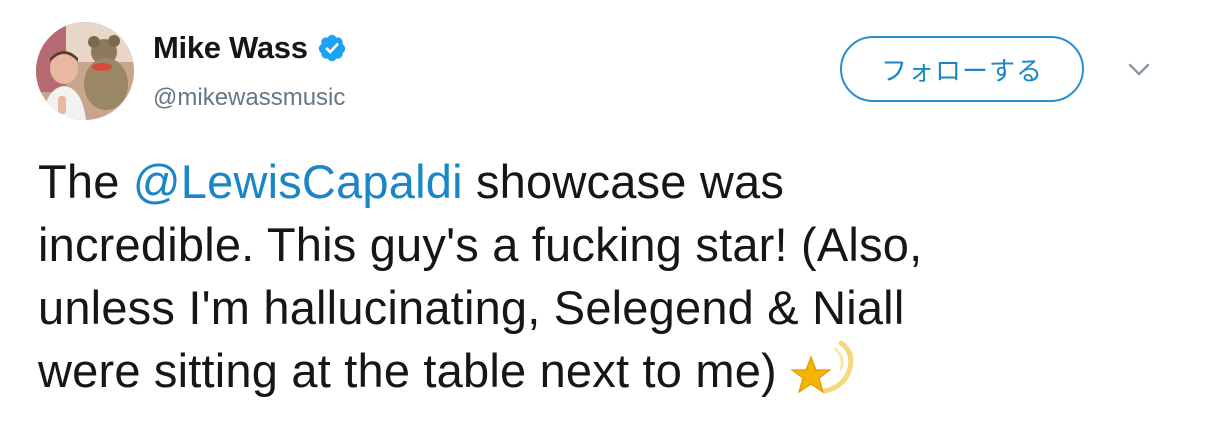 The height and width of the screenshot is (424, 1218). Describe the element at coordinates (298, 181) in the screenshot. I see `mention-link: @LewisCapaldi` at that location.